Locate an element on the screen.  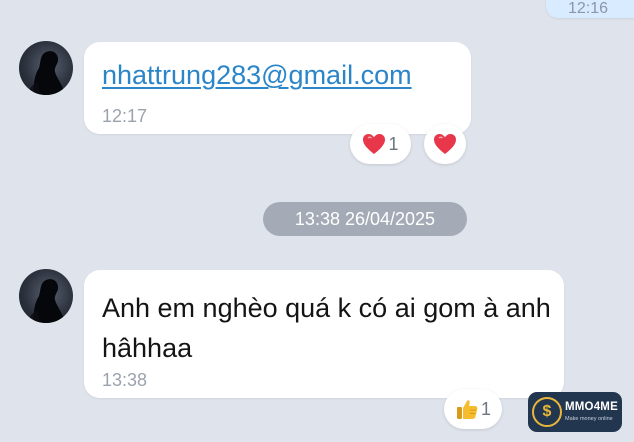
reaction-thumbs-up-count: 1 is located at coordinates (473, 409).